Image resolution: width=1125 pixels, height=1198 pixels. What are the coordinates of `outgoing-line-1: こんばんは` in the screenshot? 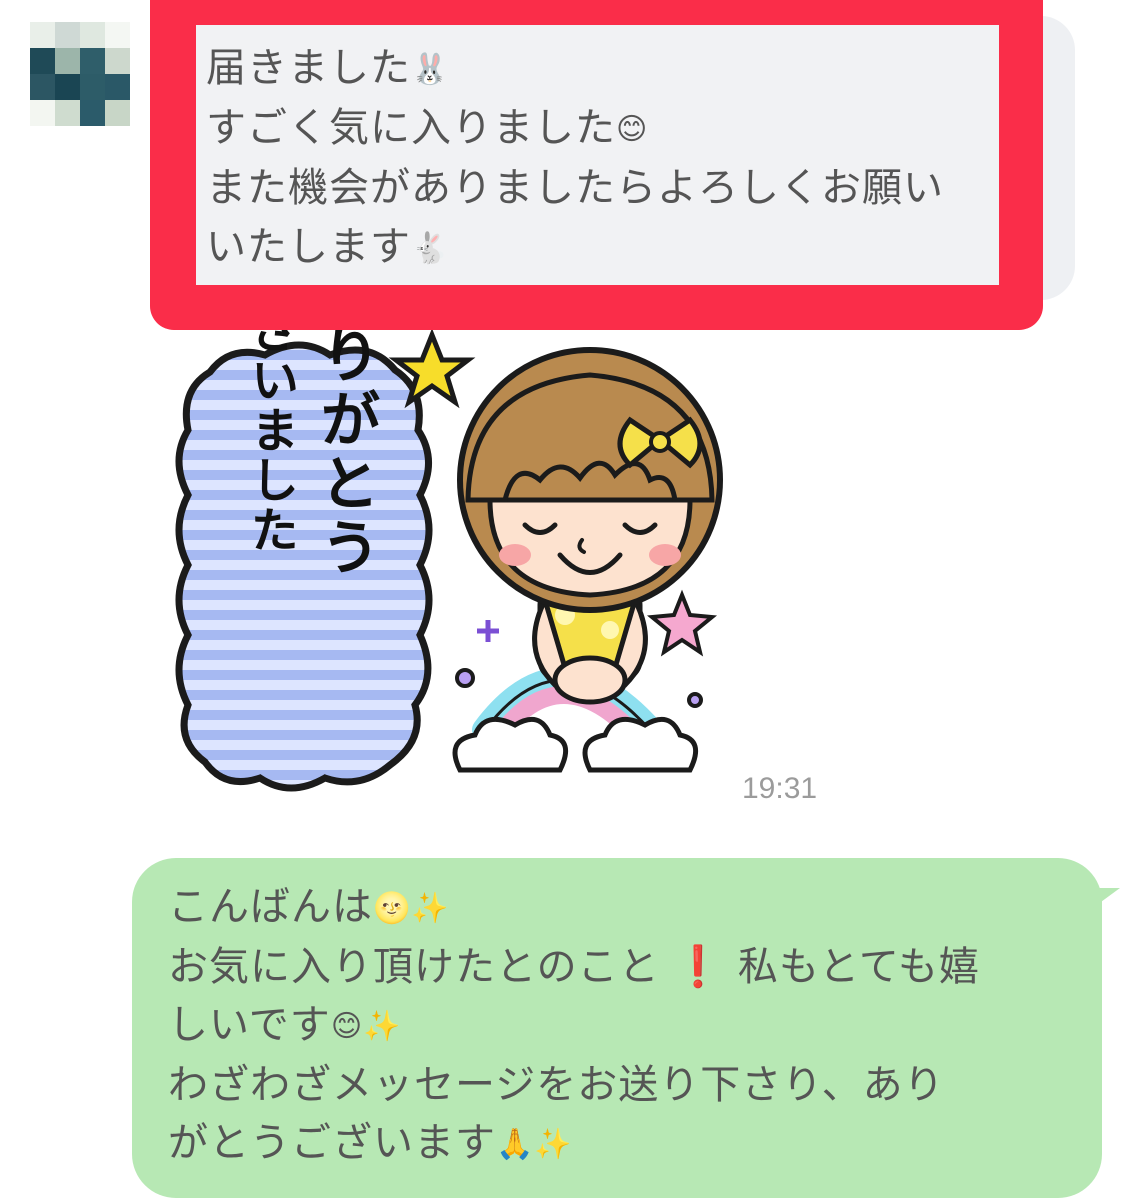 It's located at (270, 907).